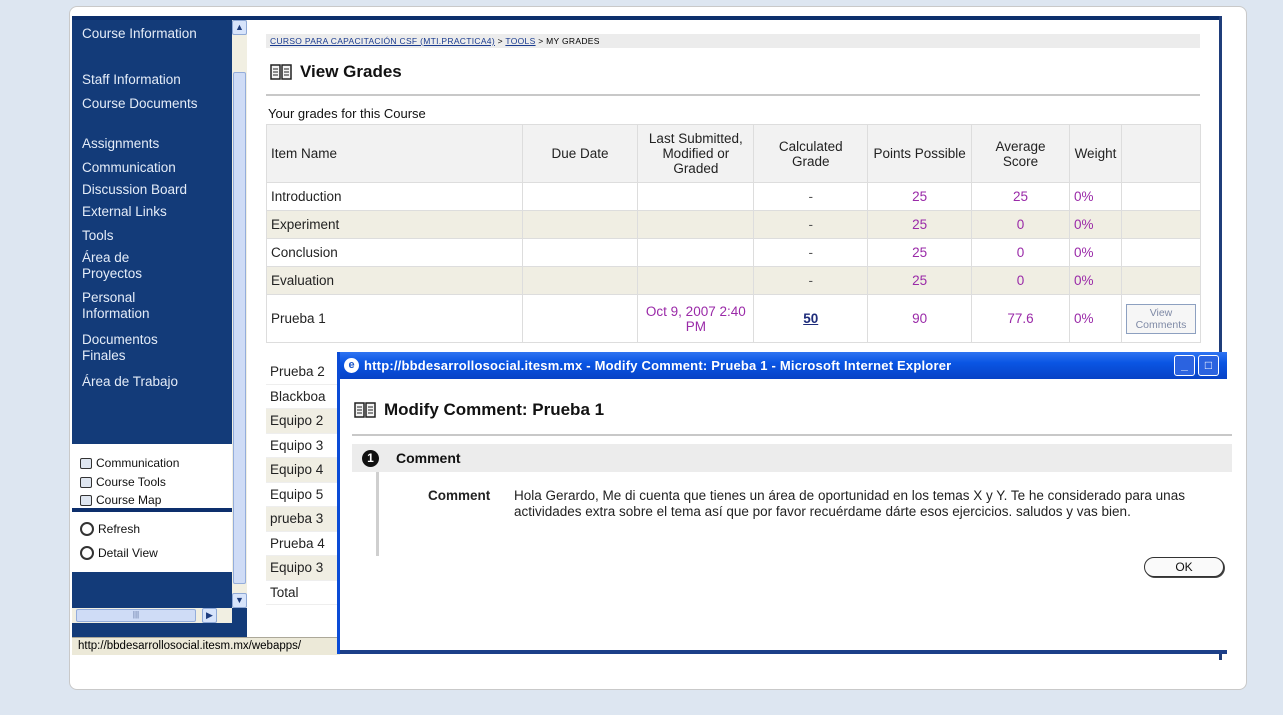 The image size is (1283, 715). Describe the element at coordinates (1020, 196) in the screenshot. I see `cell-average: 25` at that location.